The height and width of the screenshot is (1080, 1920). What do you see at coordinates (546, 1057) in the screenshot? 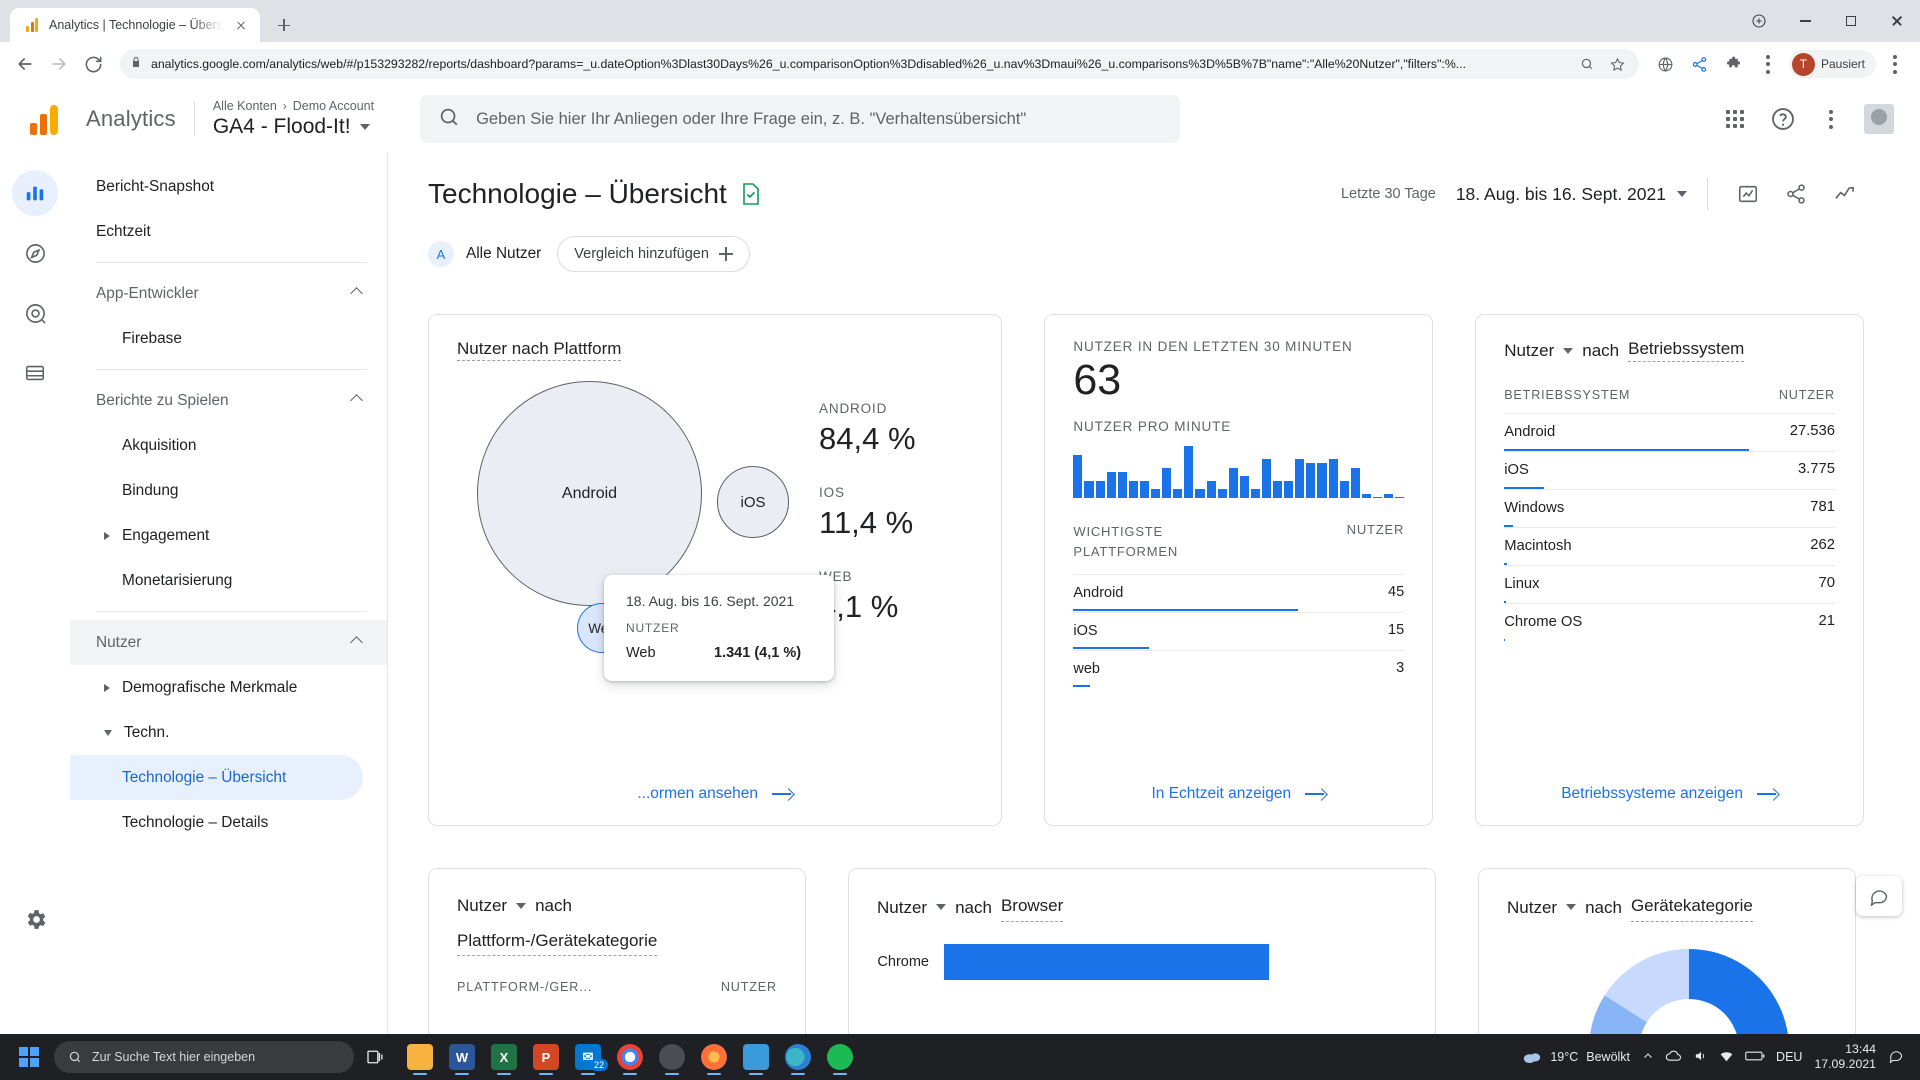
I see `taskbar-app-powerpoint: P` at bounding box center [546, 1057].